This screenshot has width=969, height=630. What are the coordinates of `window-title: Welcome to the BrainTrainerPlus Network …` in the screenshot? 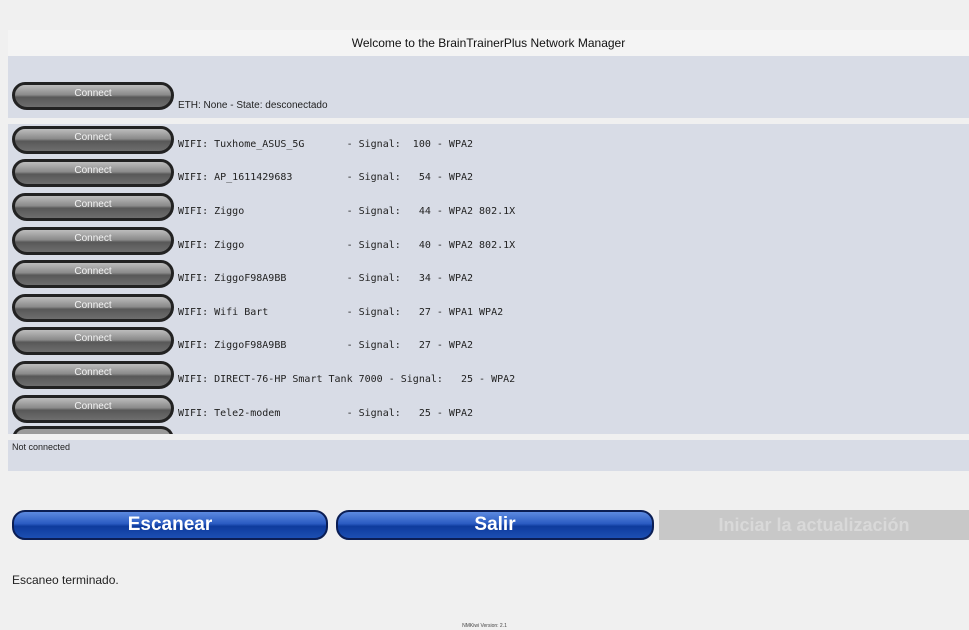 It's located at (488, 43).